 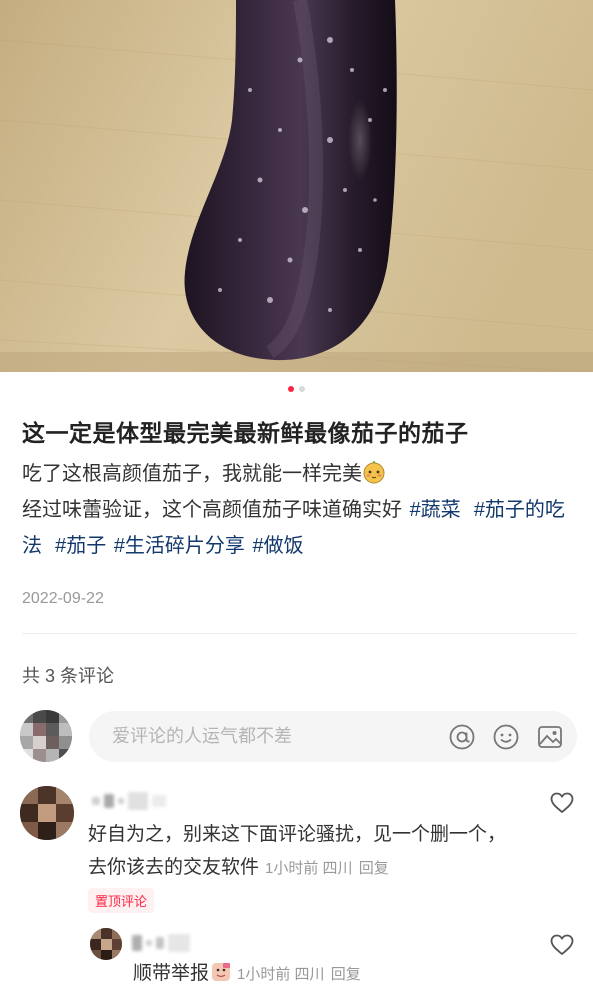 What do you see at coordinates (309, 974) in the screenshot?
I see `reply-location: 四川` at bounding box center [309, 974].